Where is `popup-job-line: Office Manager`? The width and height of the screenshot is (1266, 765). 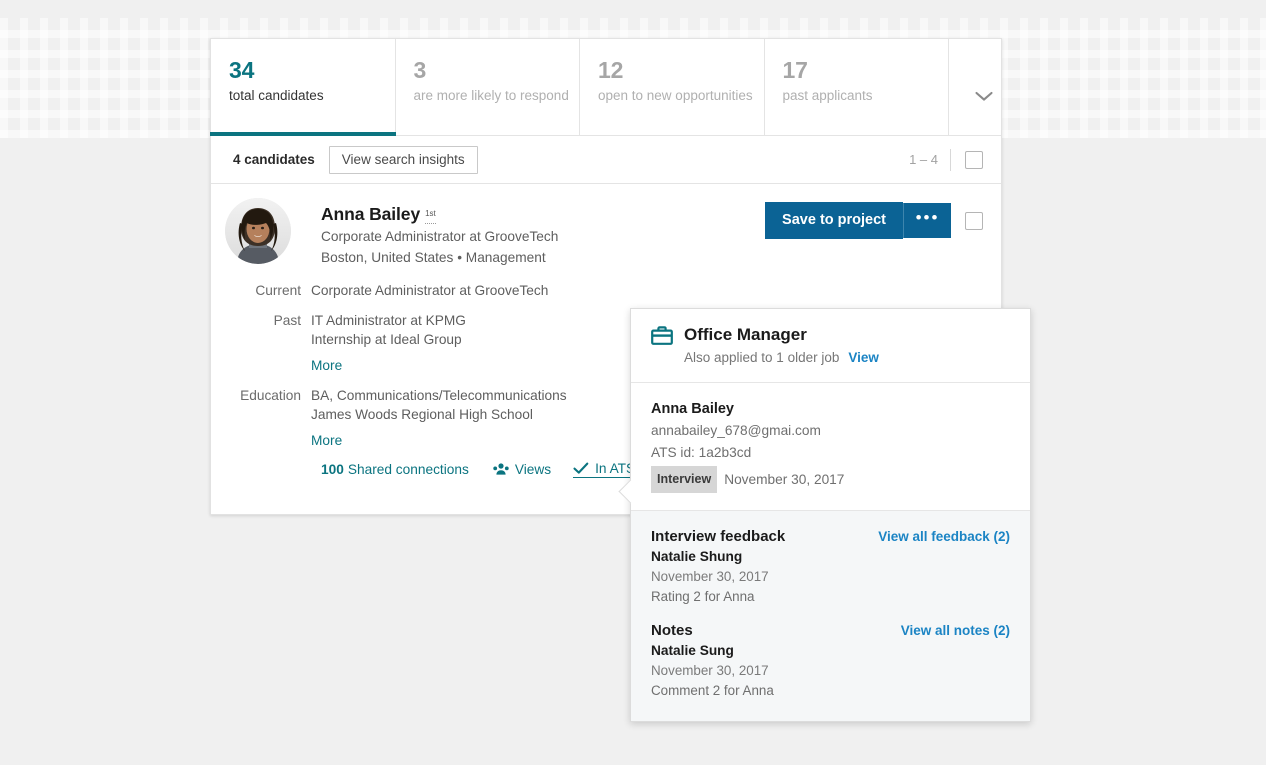 popup-job-line: Office Manager is located at coordinates (830, 335).